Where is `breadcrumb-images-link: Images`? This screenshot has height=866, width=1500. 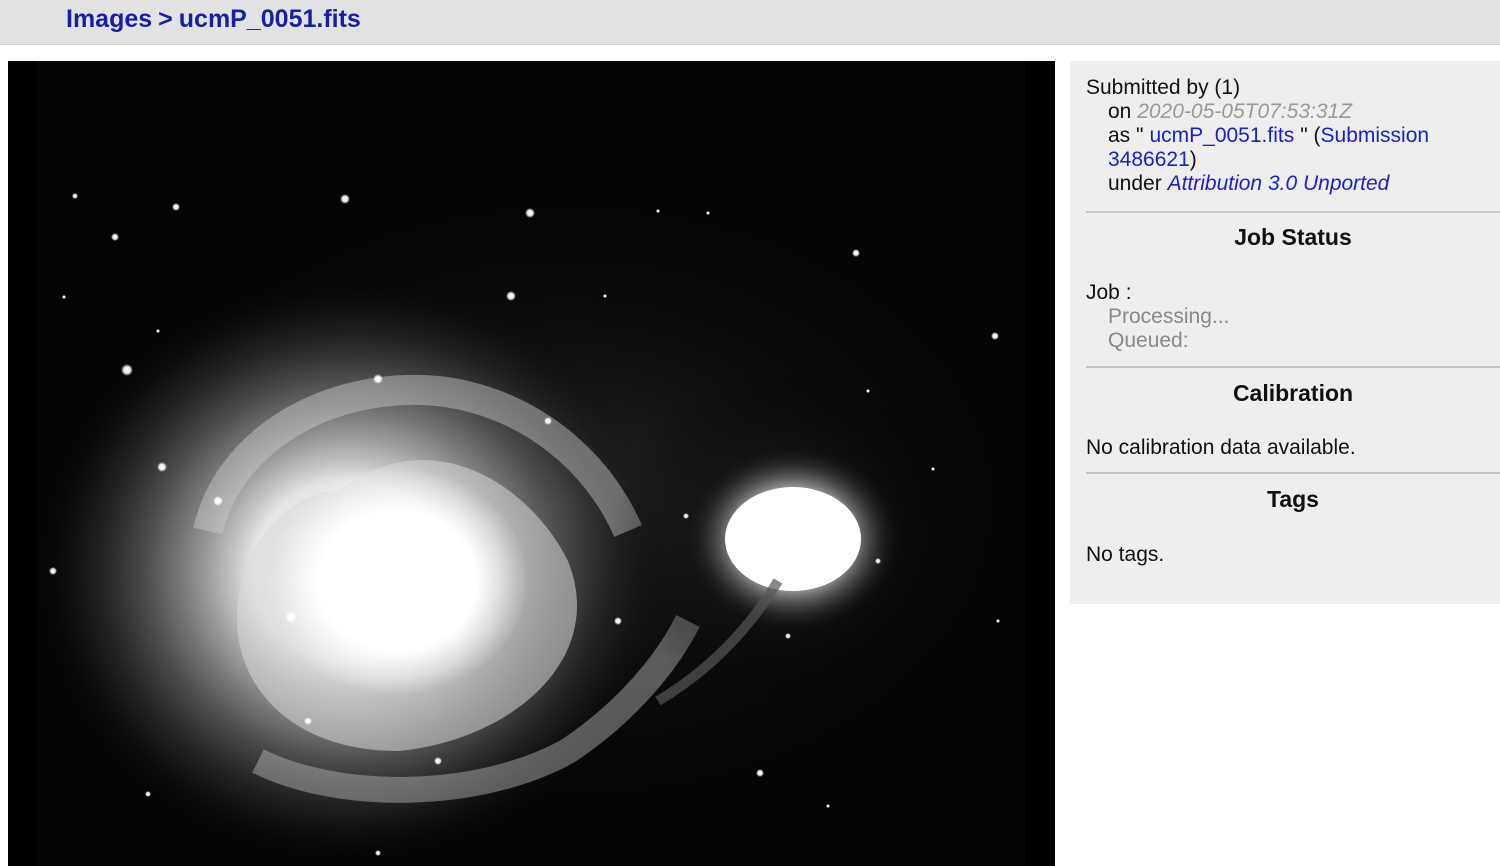 breadcrumb-images-link: Images is located at coordinates (109, 19).